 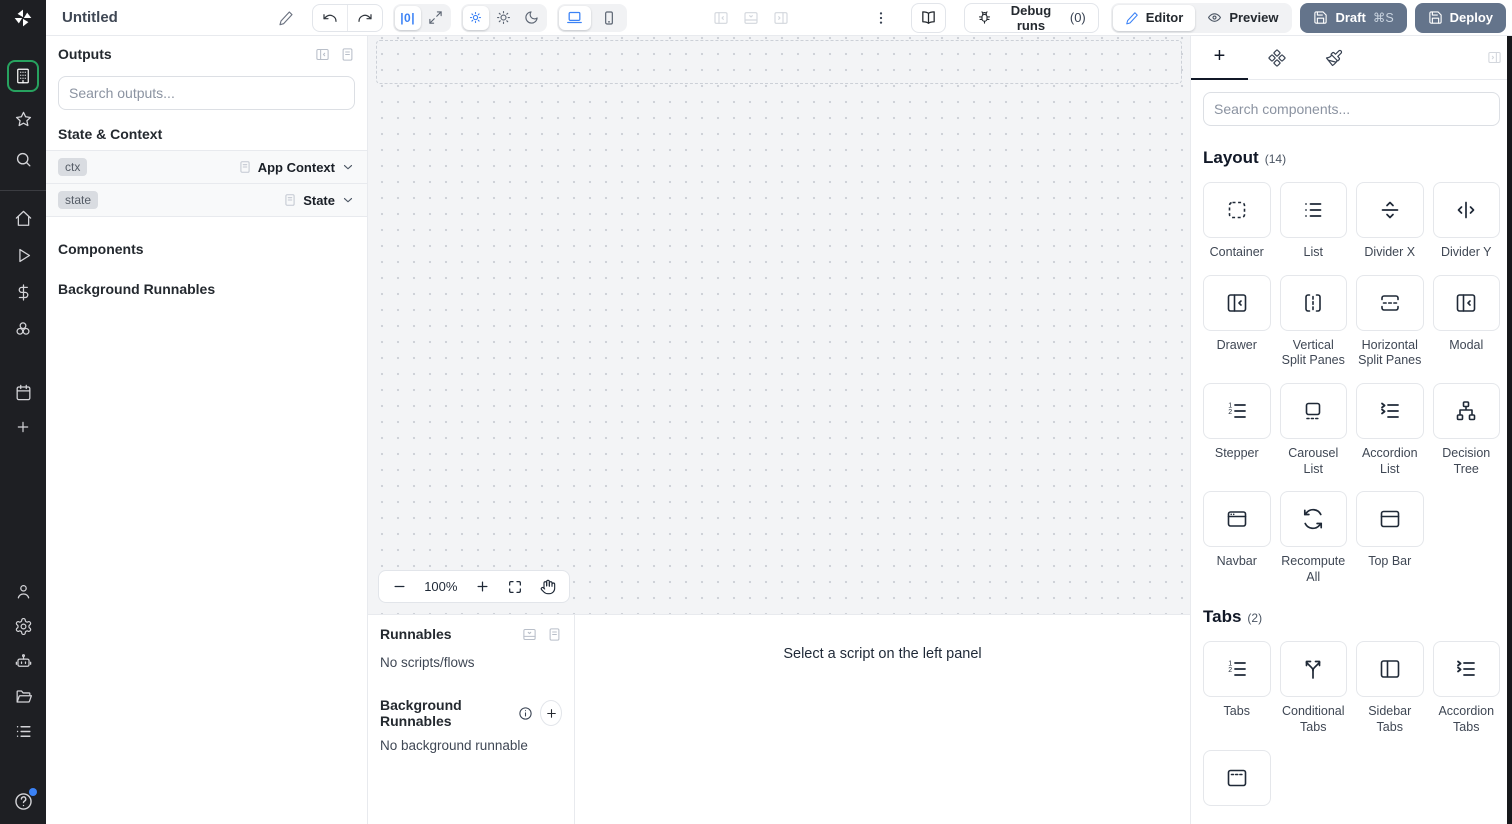 I want to click on nav-apps-active, so click(x=23, y=76).